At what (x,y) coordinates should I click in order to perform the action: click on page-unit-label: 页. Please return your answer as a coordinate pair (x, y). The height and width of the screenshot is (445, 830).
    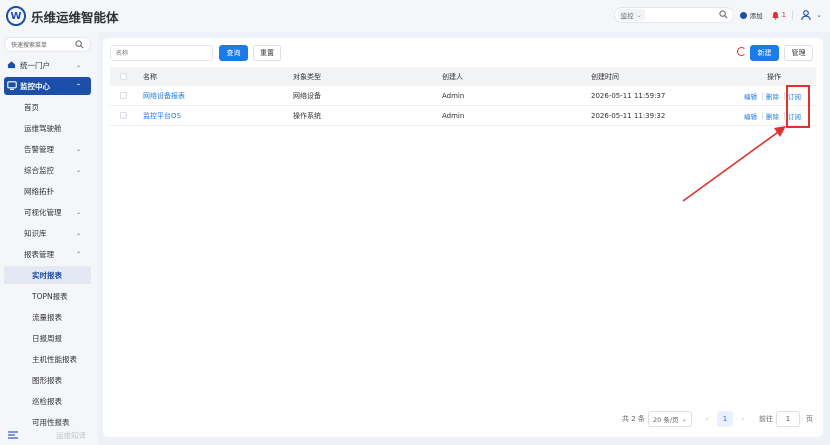
    Looking at the image, I should click on (809, 419).